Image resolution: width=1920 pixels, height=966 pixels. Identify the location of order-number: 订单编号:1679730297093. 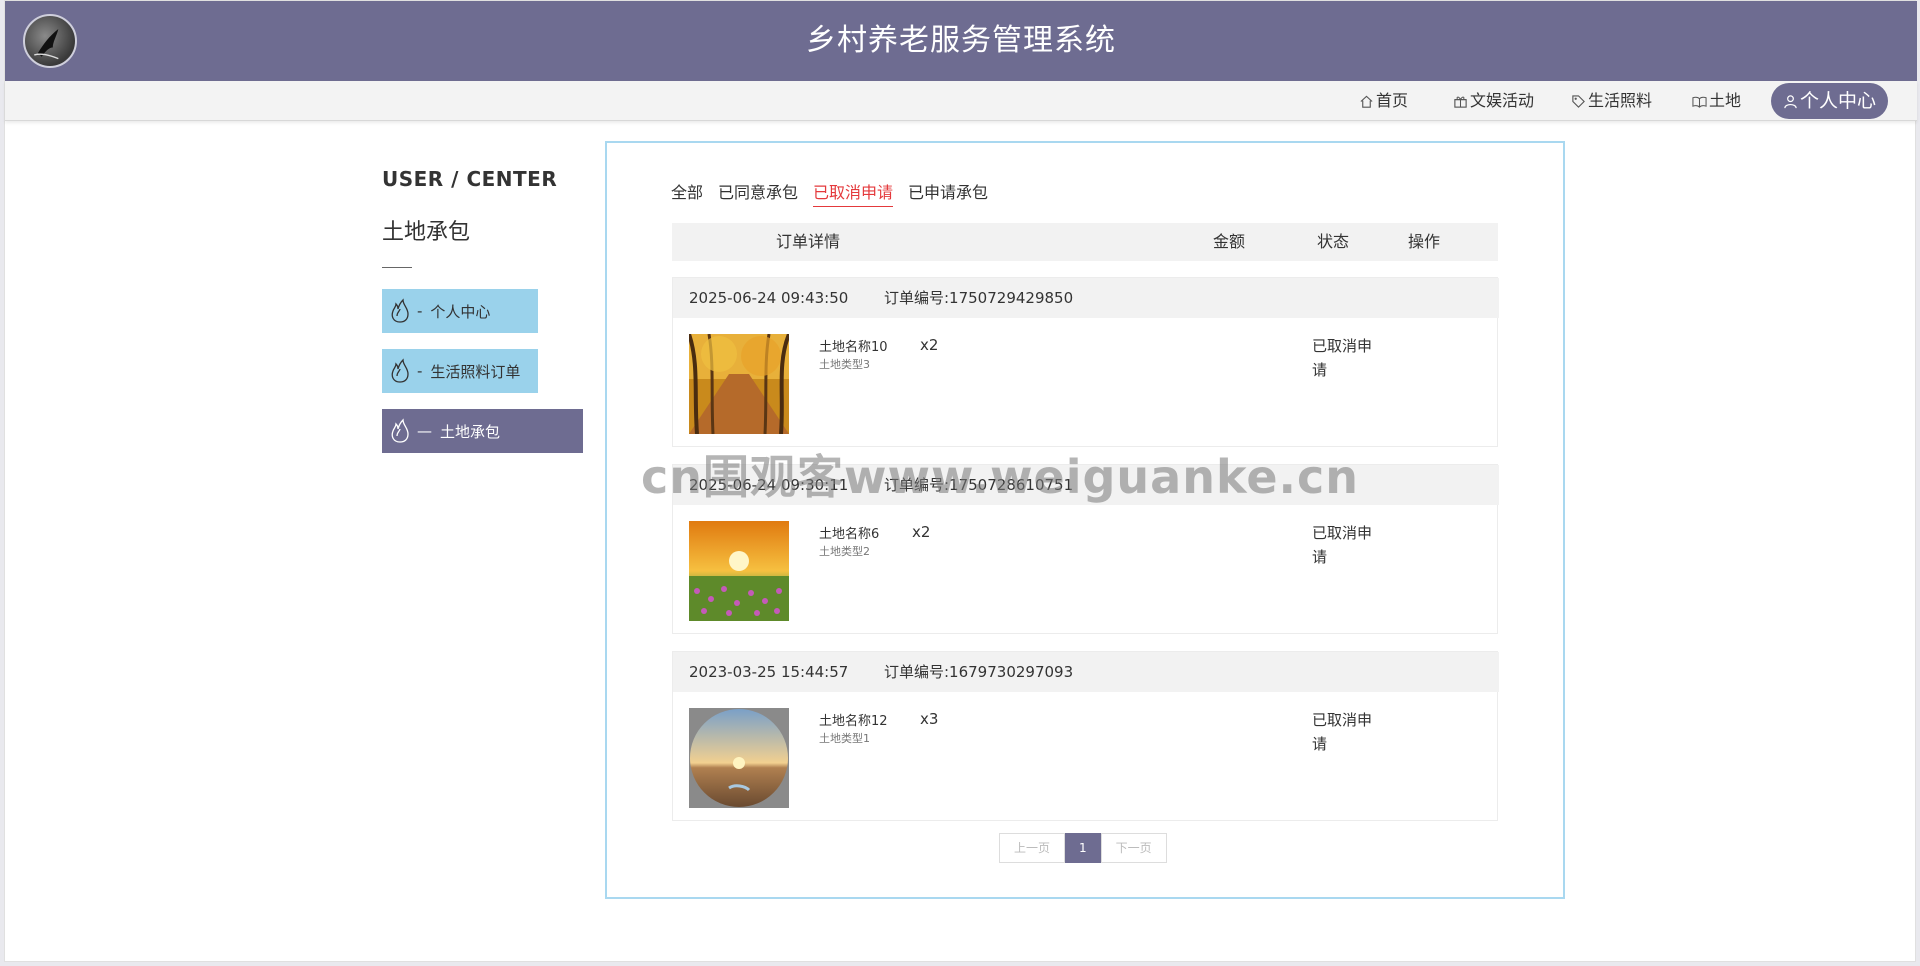
(979, 672).